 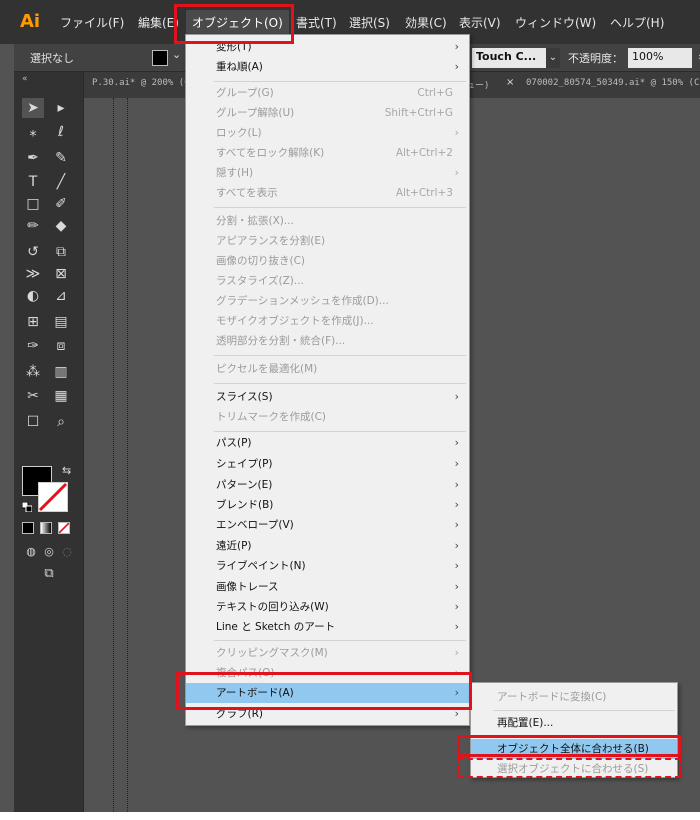 I want to click on menu-item-live-paint: ライブペイント(N) ›, so click(x=327, y=566).